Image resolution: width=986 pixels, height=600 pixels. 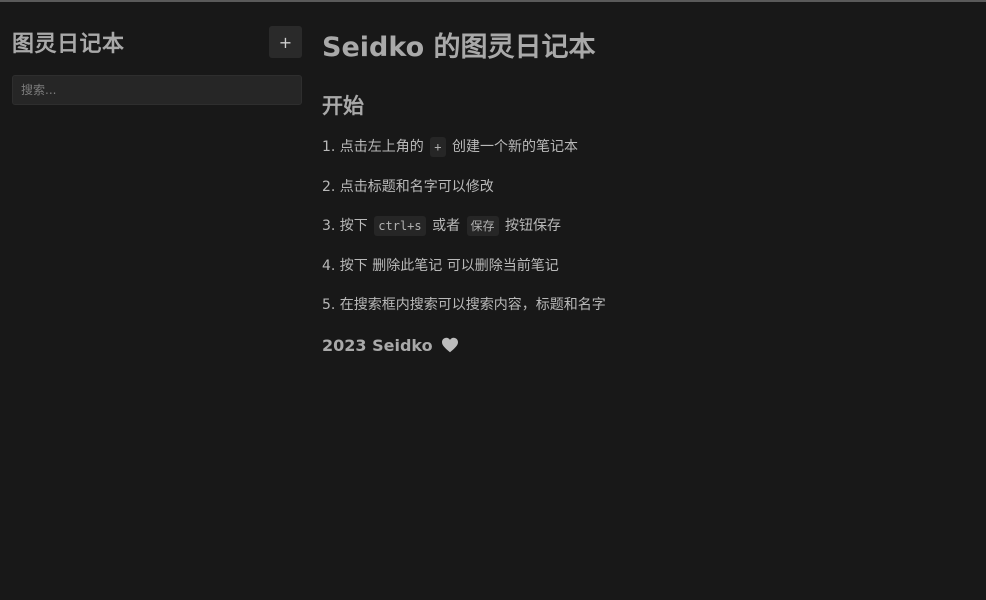 I want to click on app-title: 图灵日记本, so click(x=68, y=42).